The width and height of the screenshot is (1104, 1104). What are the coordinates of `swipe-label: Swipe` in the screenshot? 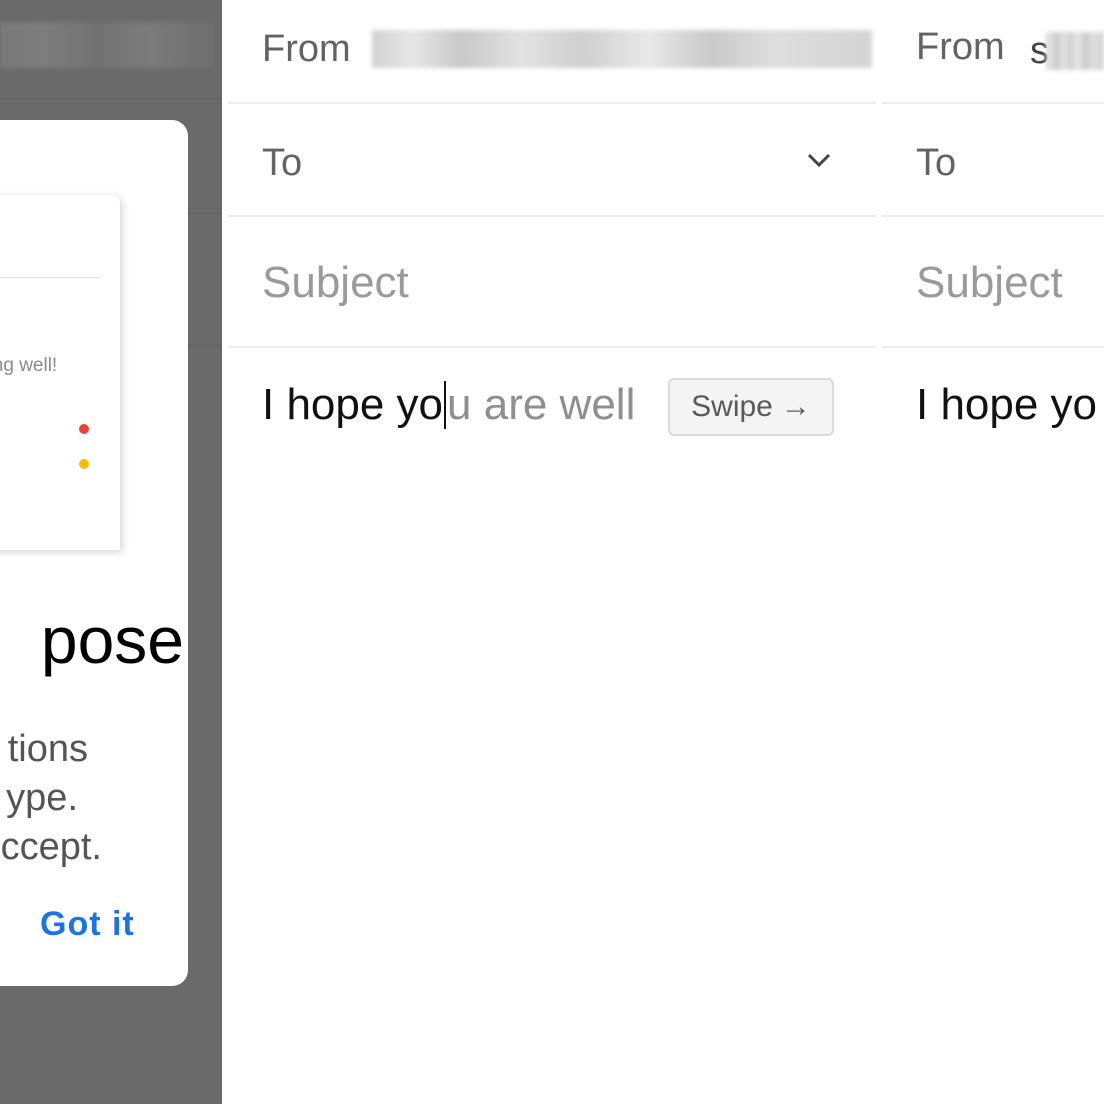 It's located at (732, 406).